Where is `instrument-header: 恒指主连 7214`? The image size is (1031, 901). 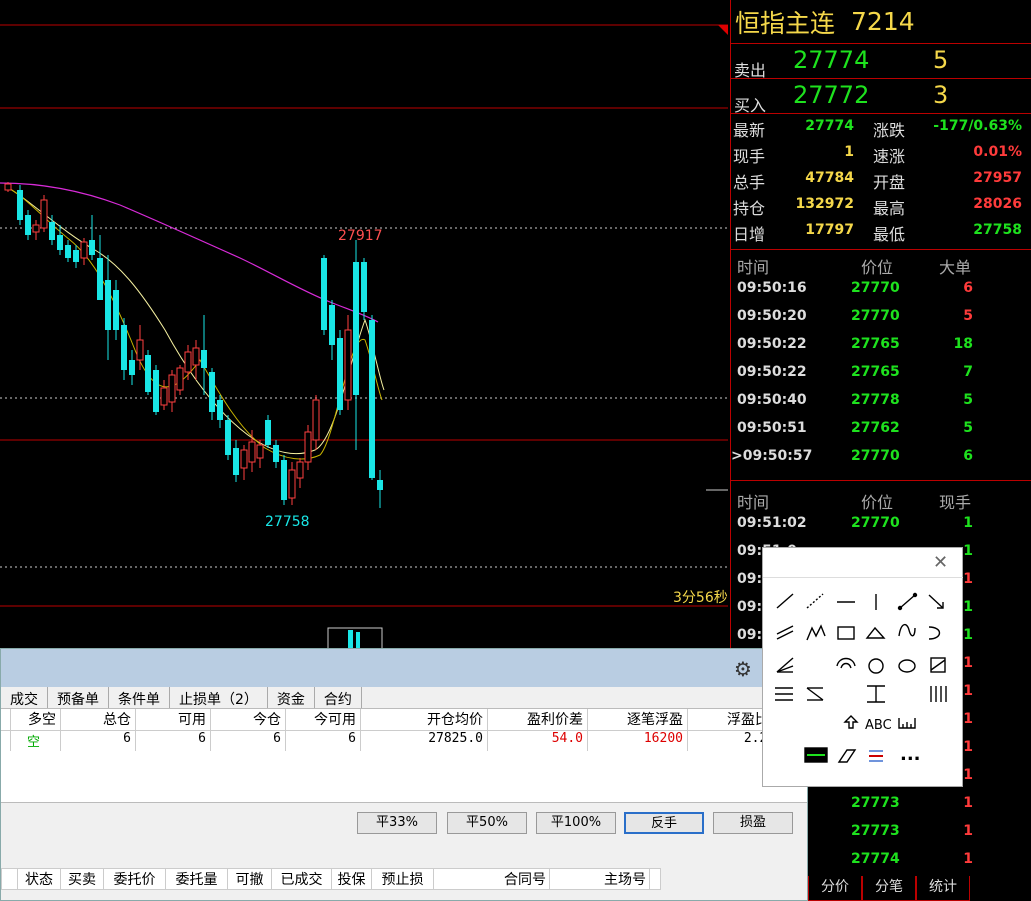 instrument-header: 恒指主连 7214 is located at coordinates (881, 22).